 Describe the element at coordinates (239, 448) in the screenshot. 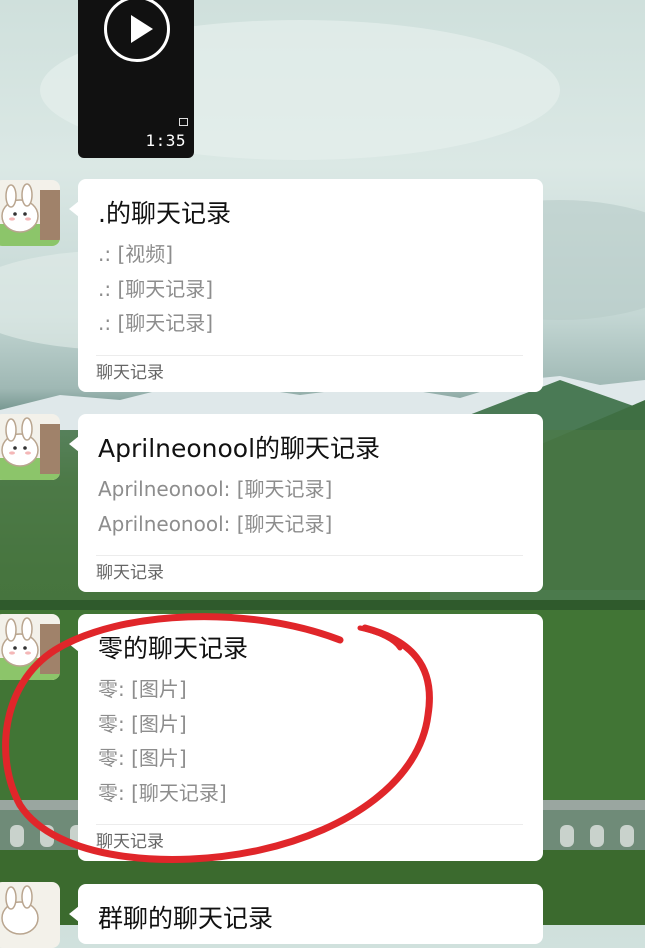

I see `card-title: Aprilneonool的聊天记录` at that location.